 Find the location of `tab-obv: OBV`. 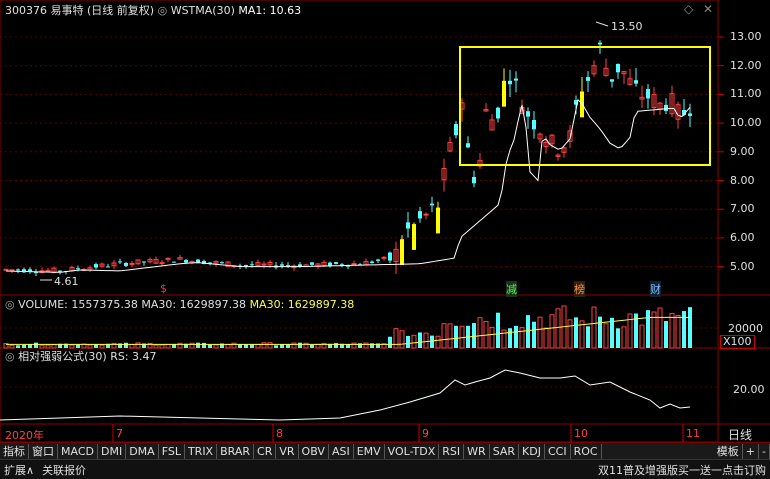

tab-obv: OBV is located at coordinates (314, 451).